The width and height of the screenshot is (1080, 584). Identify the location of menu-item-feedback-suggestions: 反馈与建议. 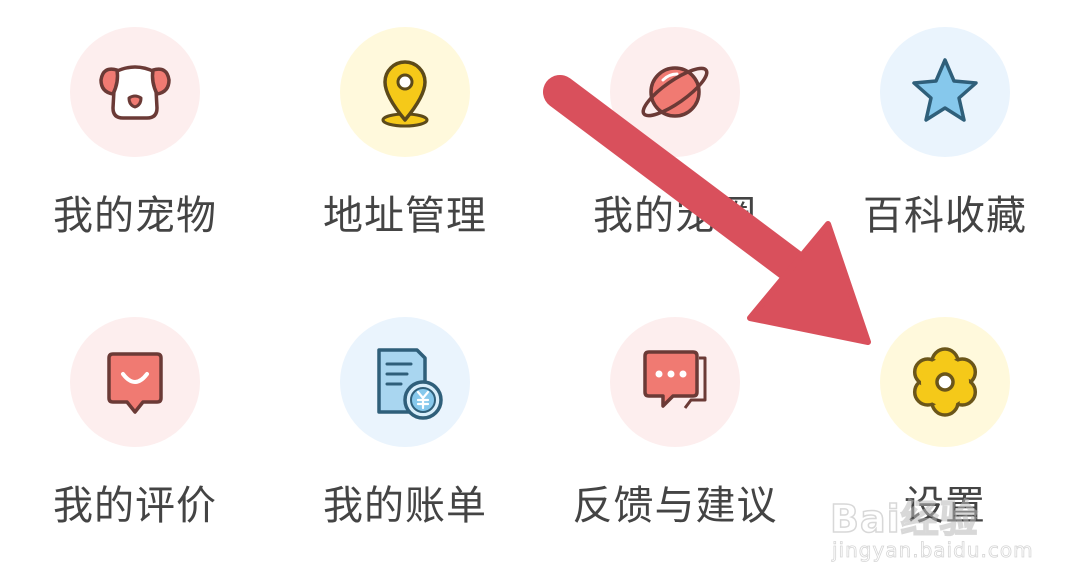
(675, 425).